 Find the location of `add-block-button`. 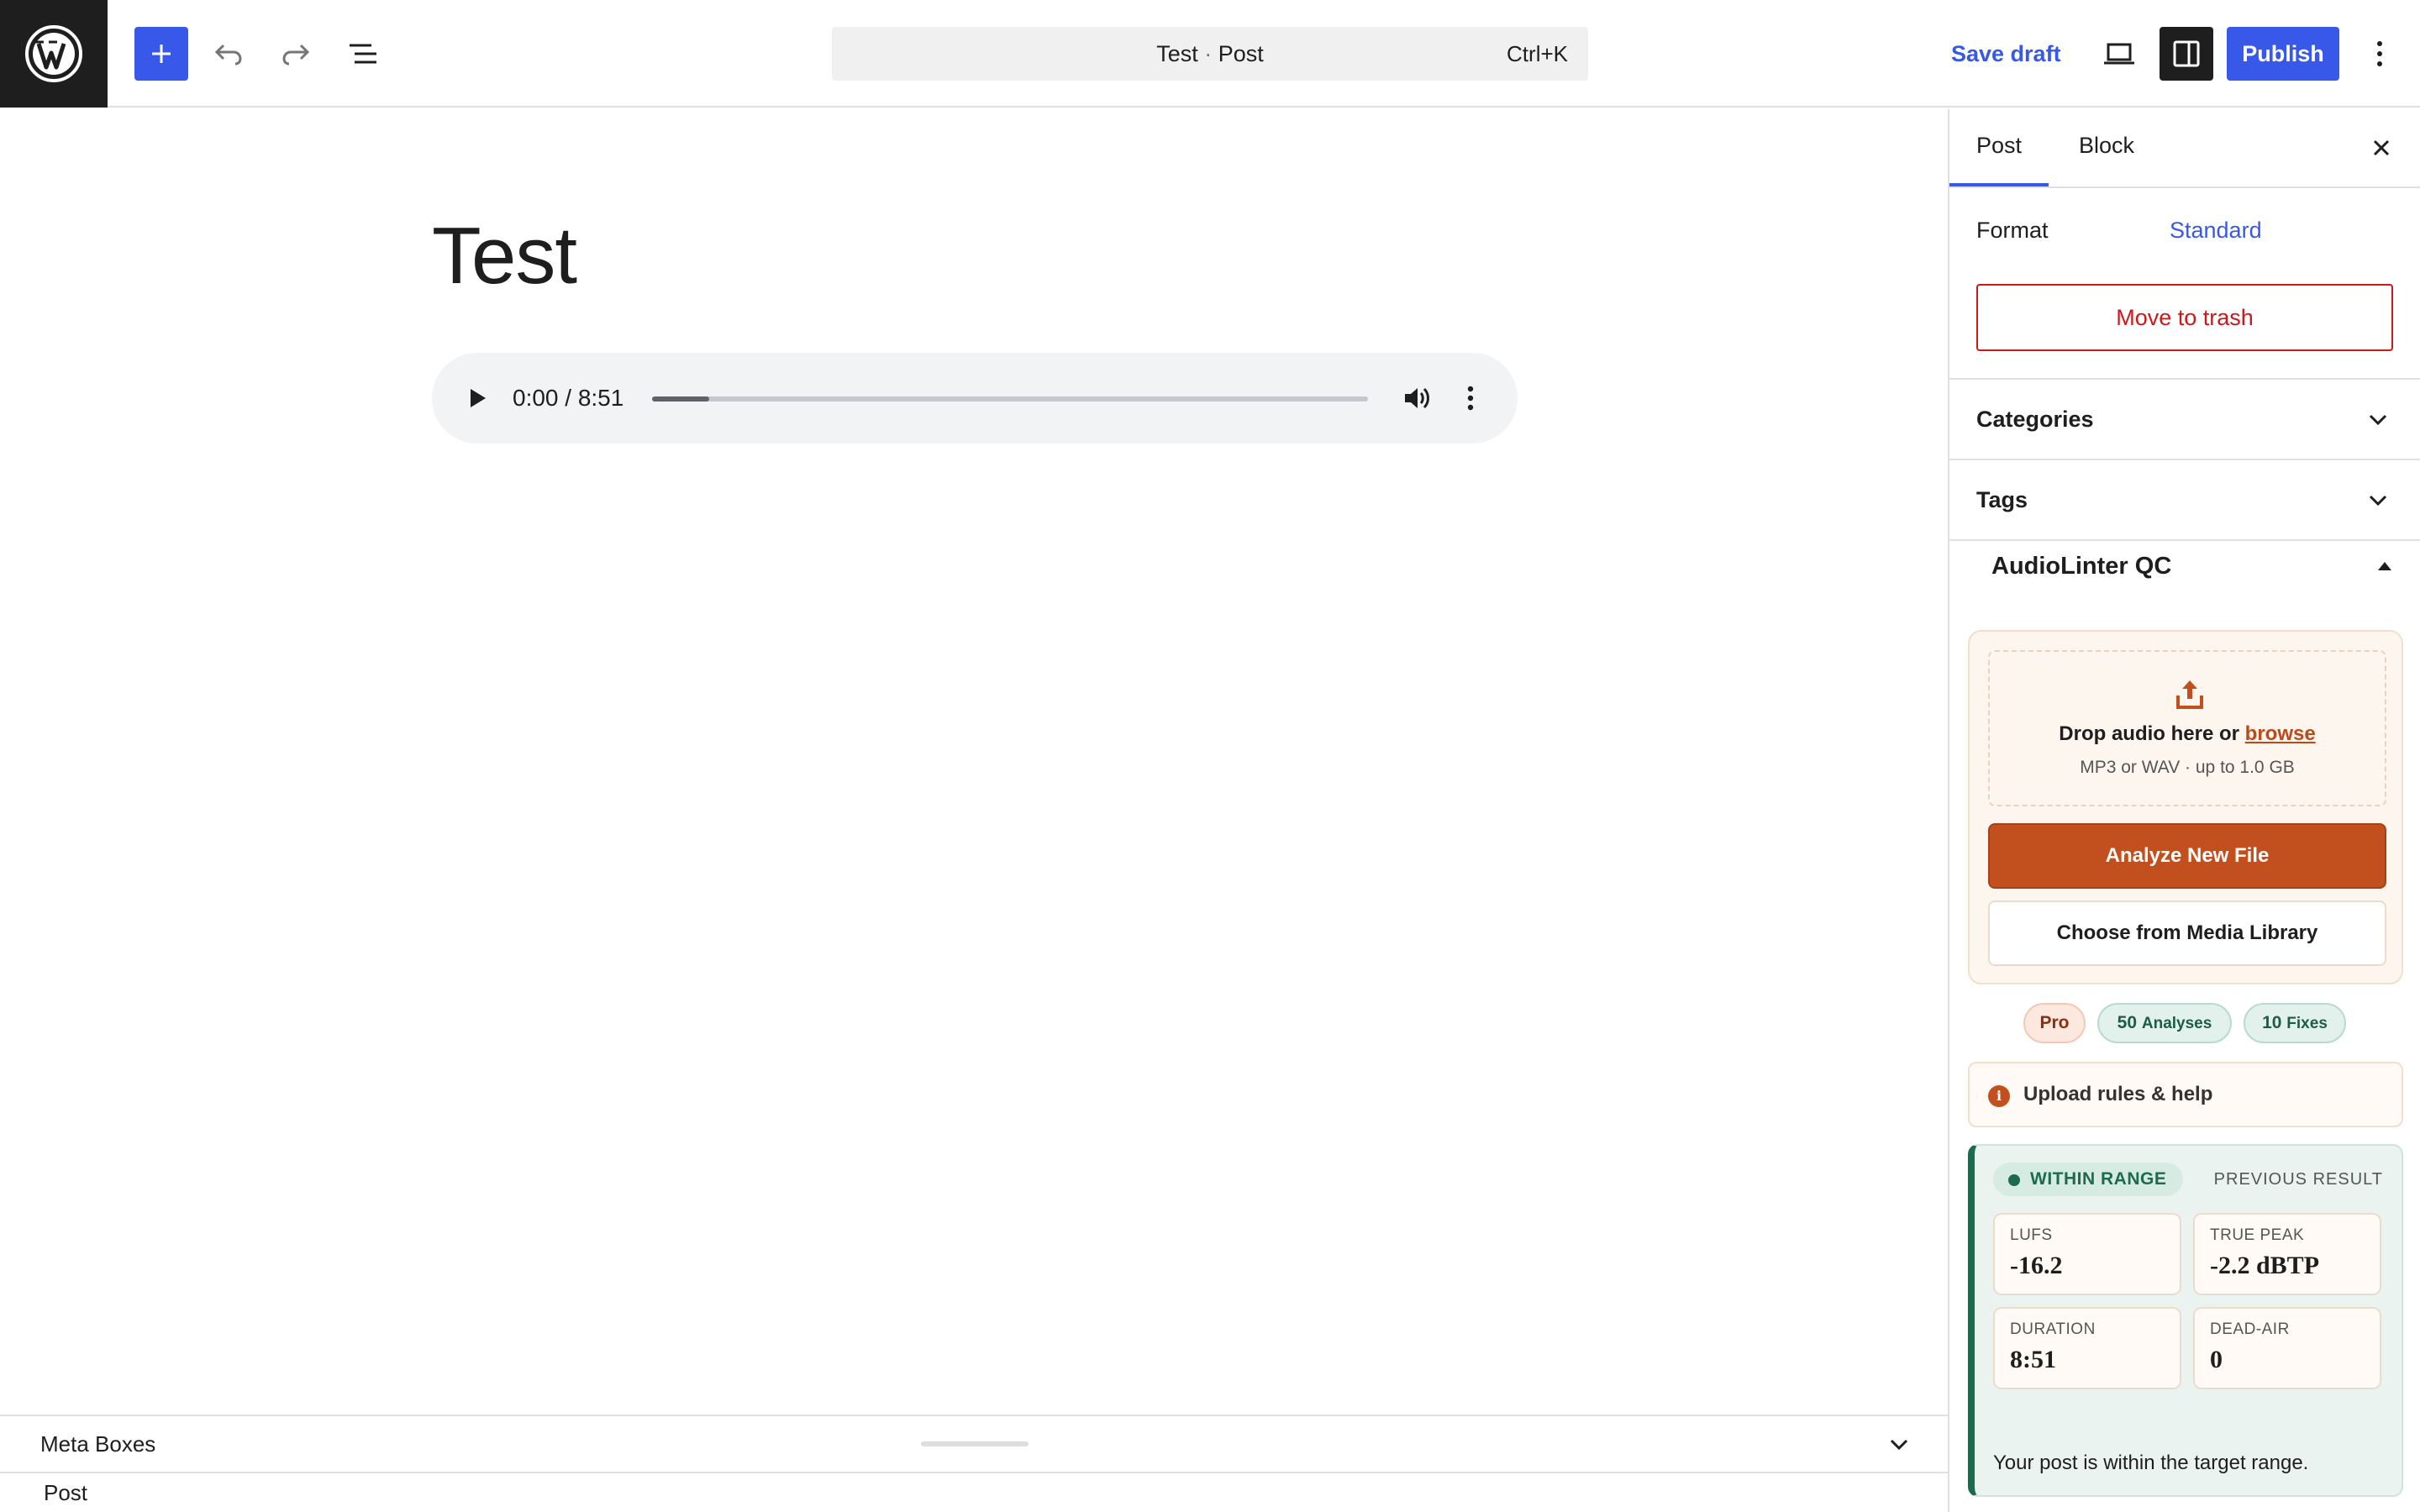

add-block-button is located at coordinates (161, 54).